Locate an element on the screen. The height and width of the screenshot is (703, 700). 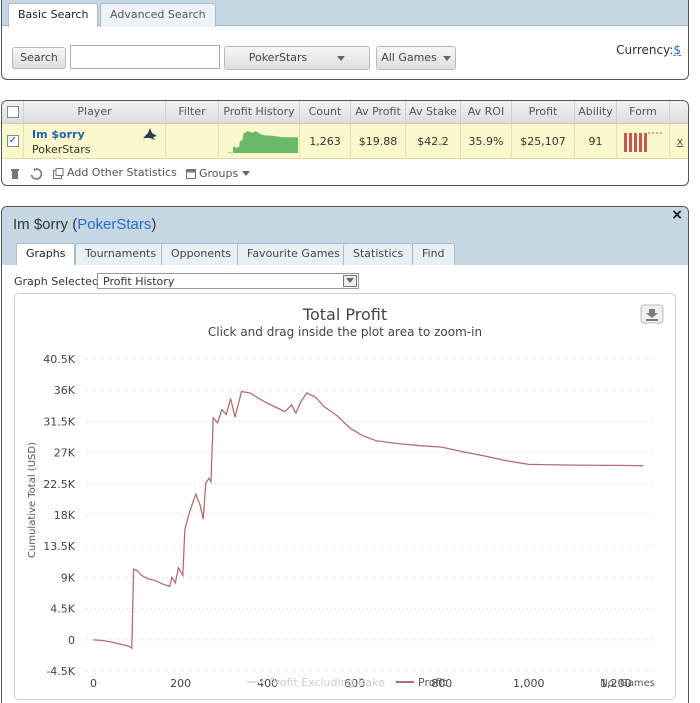
close-icon: × is located at coordinates (677, 215).